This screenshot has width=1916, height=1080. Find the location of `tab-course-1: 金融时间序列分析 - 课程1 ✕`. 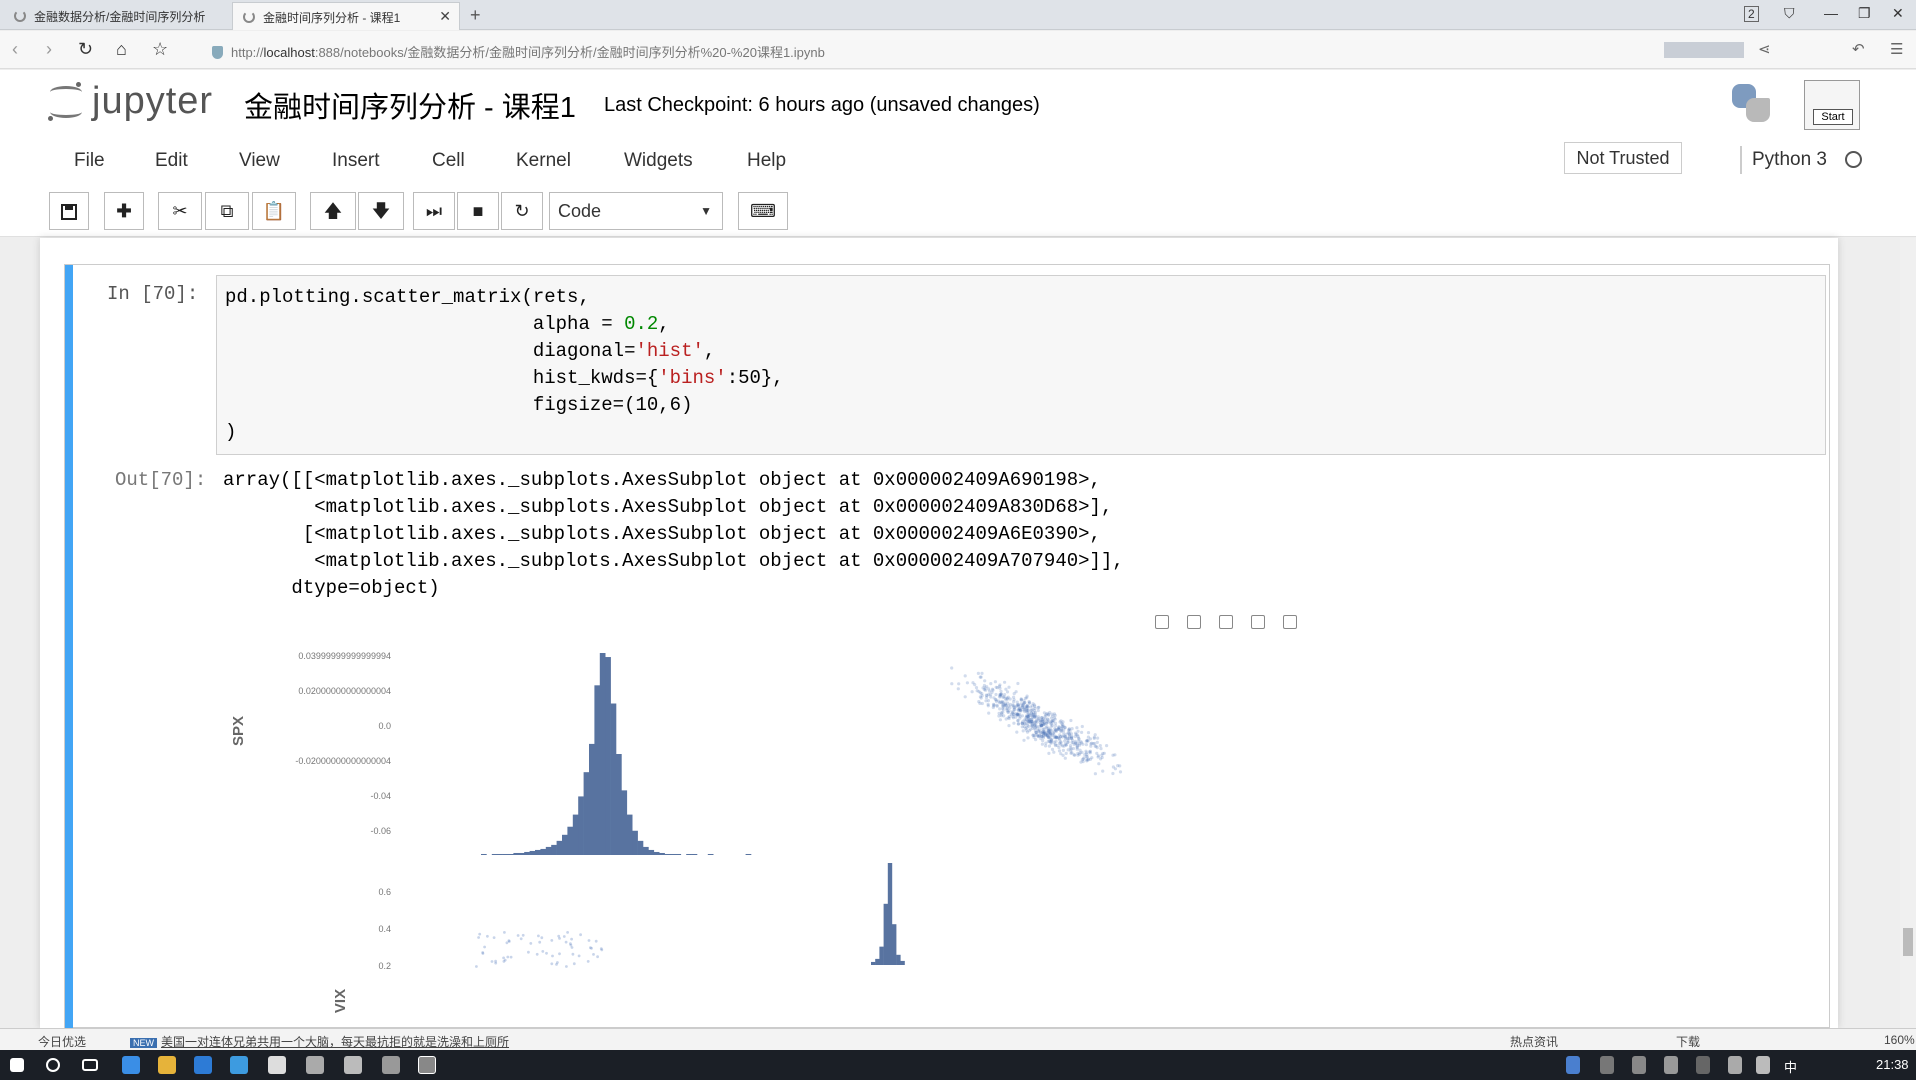

tab-course-1: 金融时间序列分析 - 课程1 ✕ is located at coordinates (346, 16).